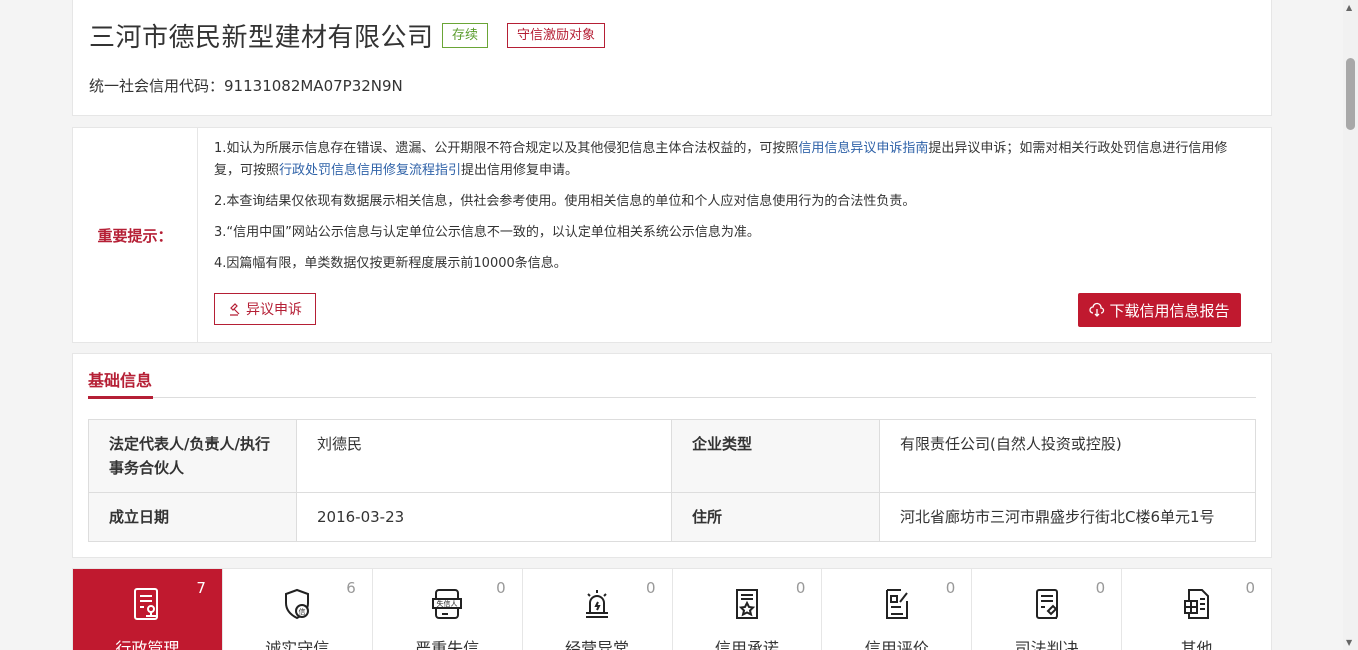 This screenshot has width=1358, height=650. Describe the element at coordinates (120, 397) in the screenshot. I see `active-underline` at that location.